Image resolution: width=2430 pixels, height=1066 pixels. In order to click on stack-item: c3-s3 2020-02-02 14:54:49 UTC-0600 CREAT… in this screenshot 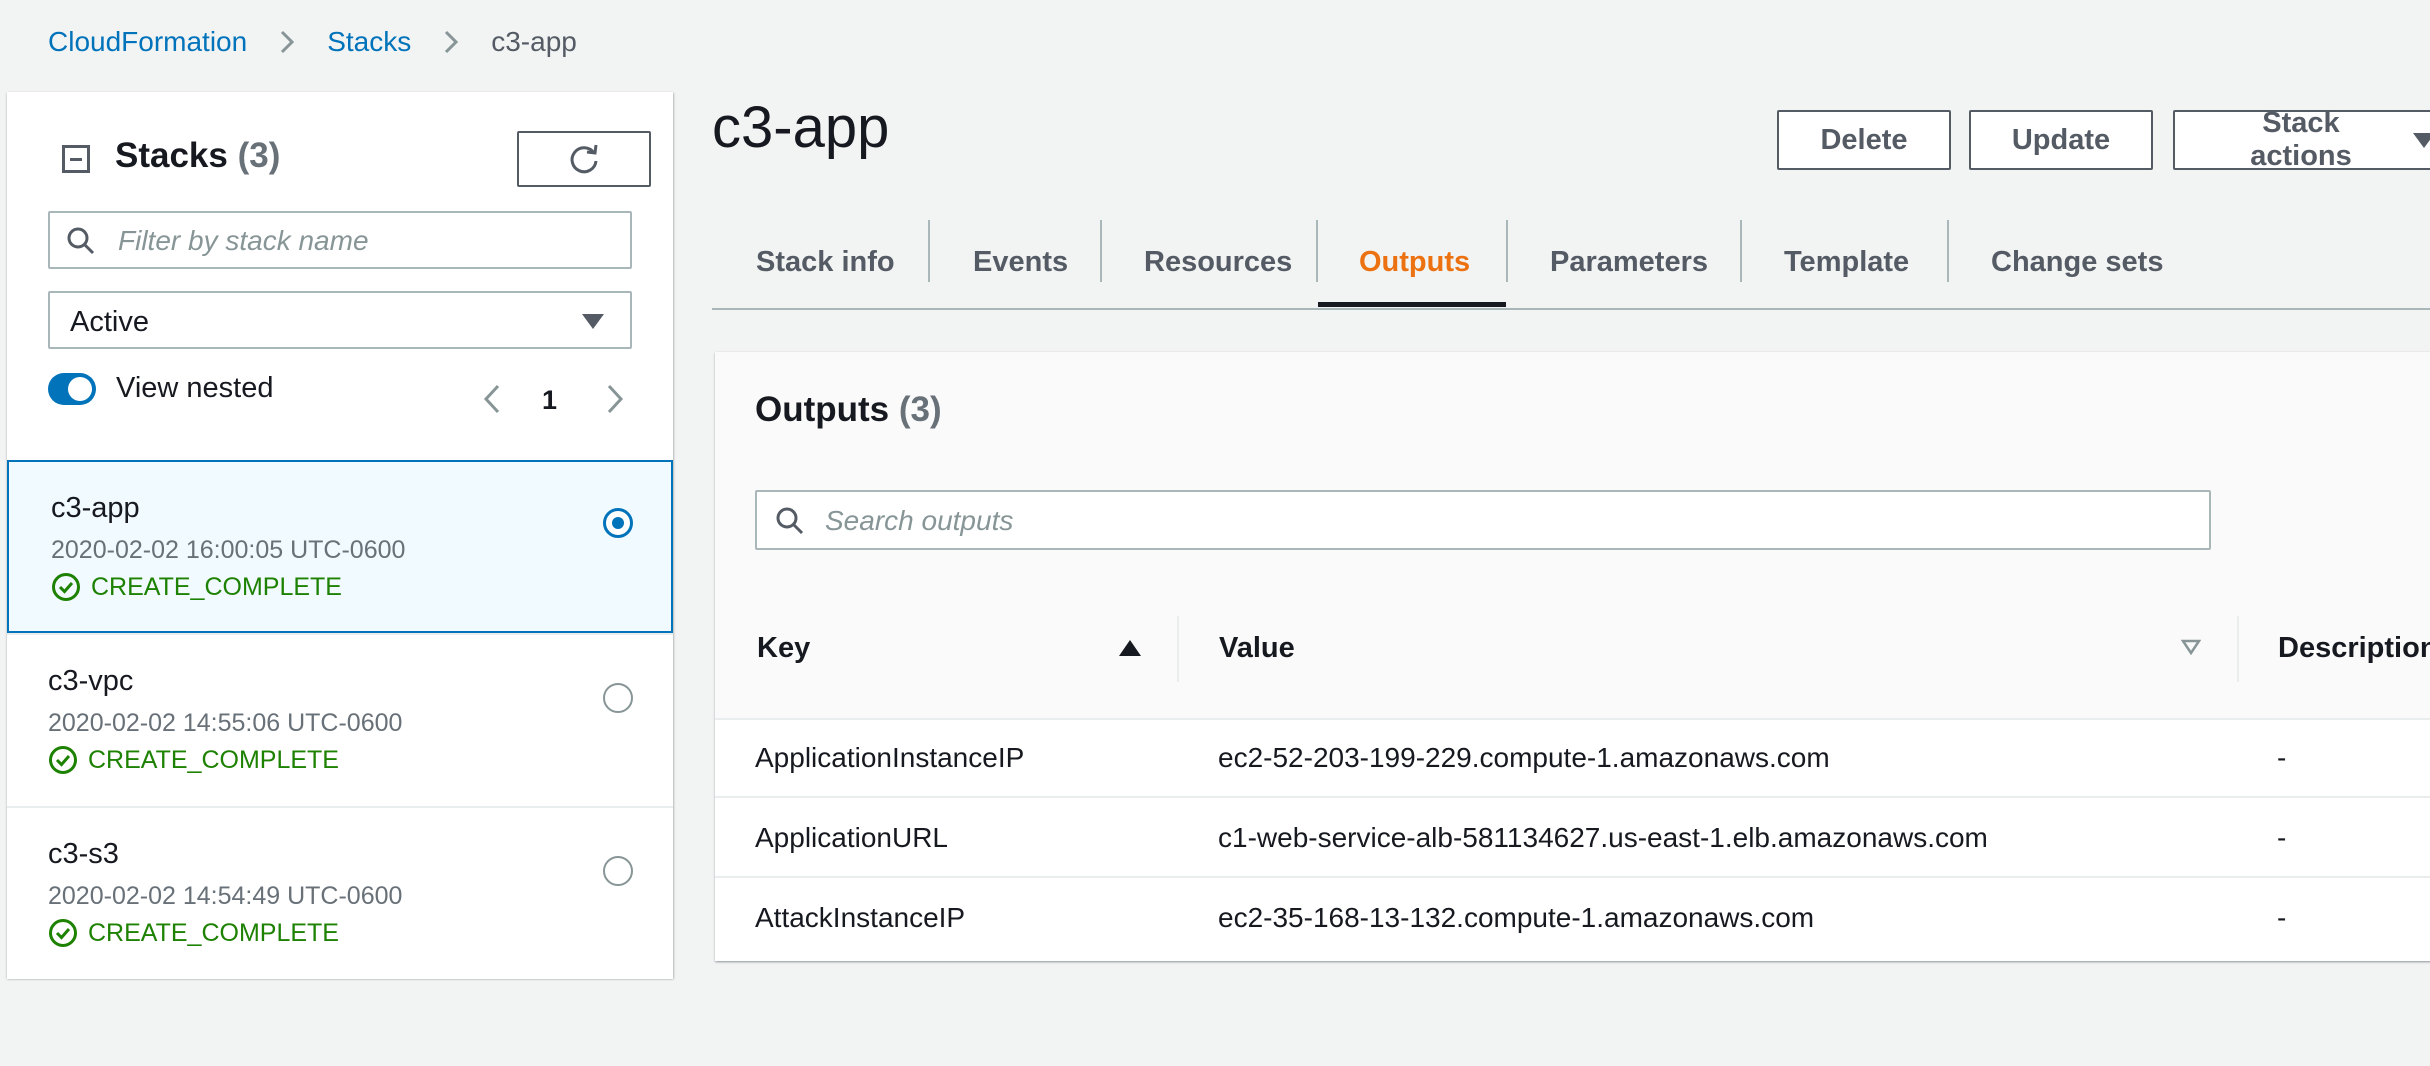, I will do `click(340, 892)`.